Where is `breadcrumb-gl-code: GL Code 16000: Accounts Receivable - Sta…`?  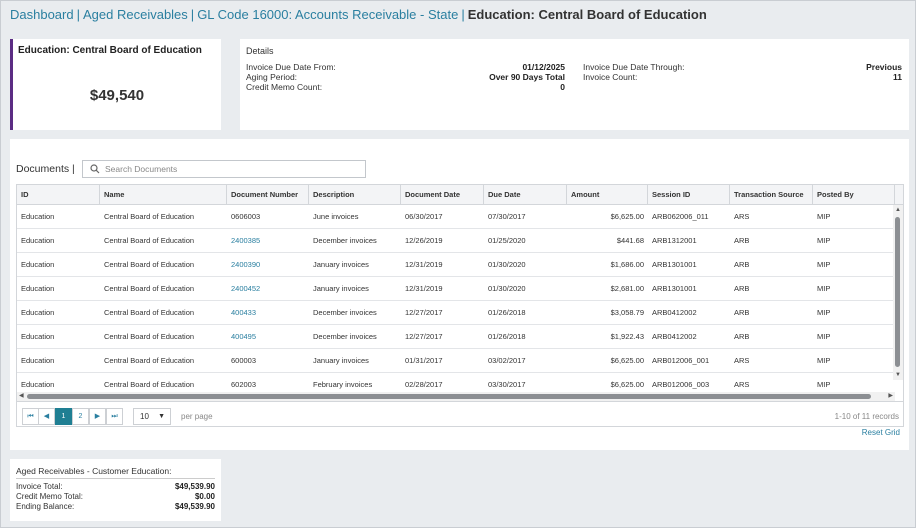
breadcrumb-gl-code: GL Code 16000: Accounts Receivable - Sta… is located at coordinates (327, 14).